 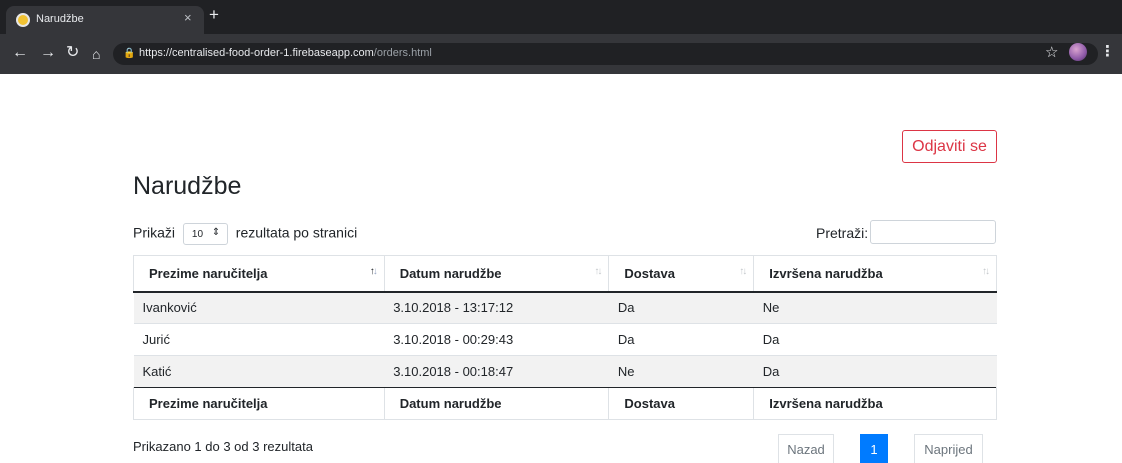 What do you see at coordinates (105, 20) in the screenshot?
I see `browser-tab: Narudžbe ×` at bounding box center [105, 20].